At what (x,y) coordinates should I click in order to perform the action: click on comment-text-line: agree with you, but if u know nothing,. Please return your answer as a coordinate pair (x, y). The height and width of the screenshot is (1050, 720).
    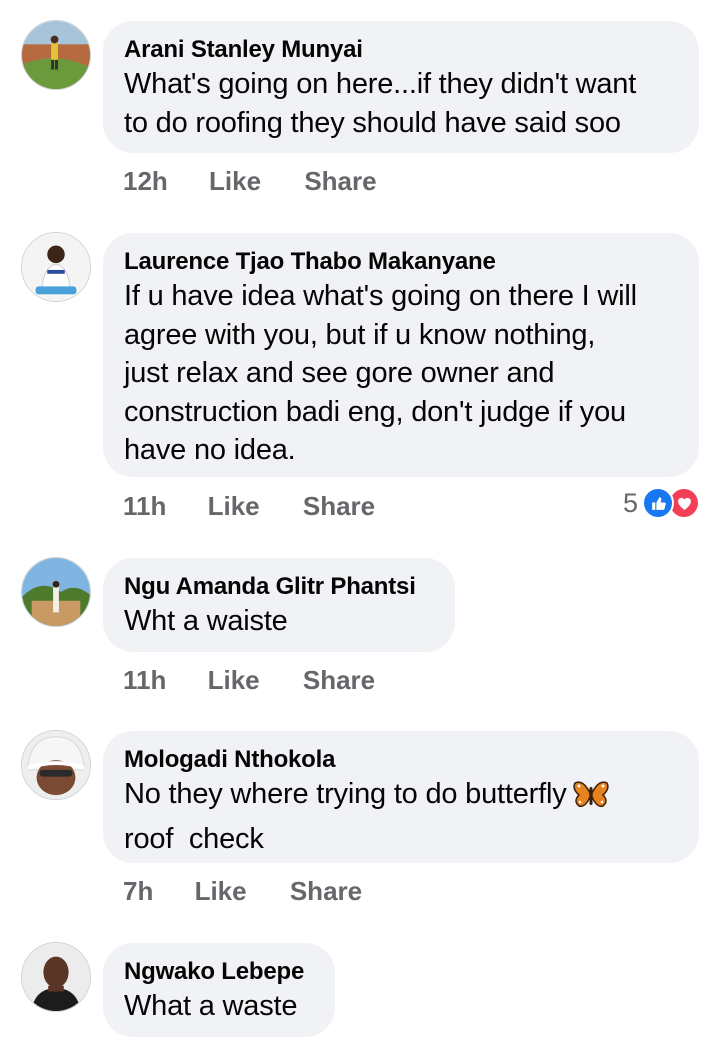
    Looking at the image, I should click on (360, 334).